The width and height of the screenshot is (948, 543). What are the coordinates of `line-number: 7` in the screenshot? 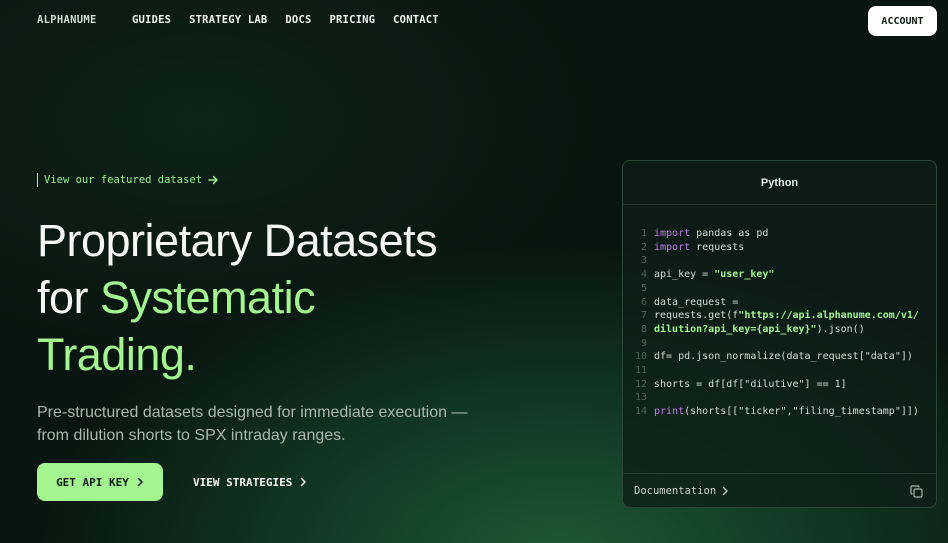 It's located at (643, 316).